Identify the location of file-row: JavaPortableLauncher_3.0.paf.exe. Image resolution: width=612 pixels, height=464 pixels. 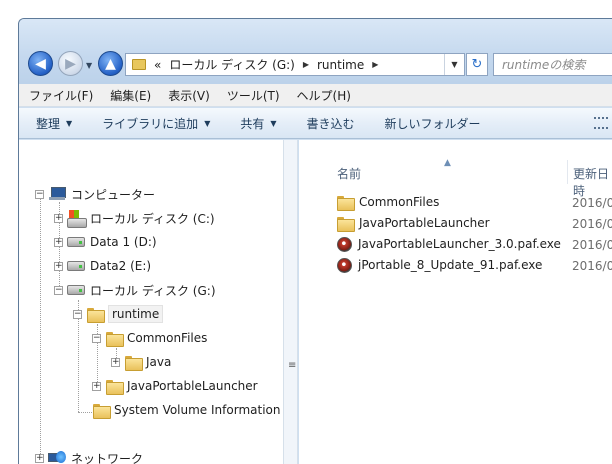
(474, 244).